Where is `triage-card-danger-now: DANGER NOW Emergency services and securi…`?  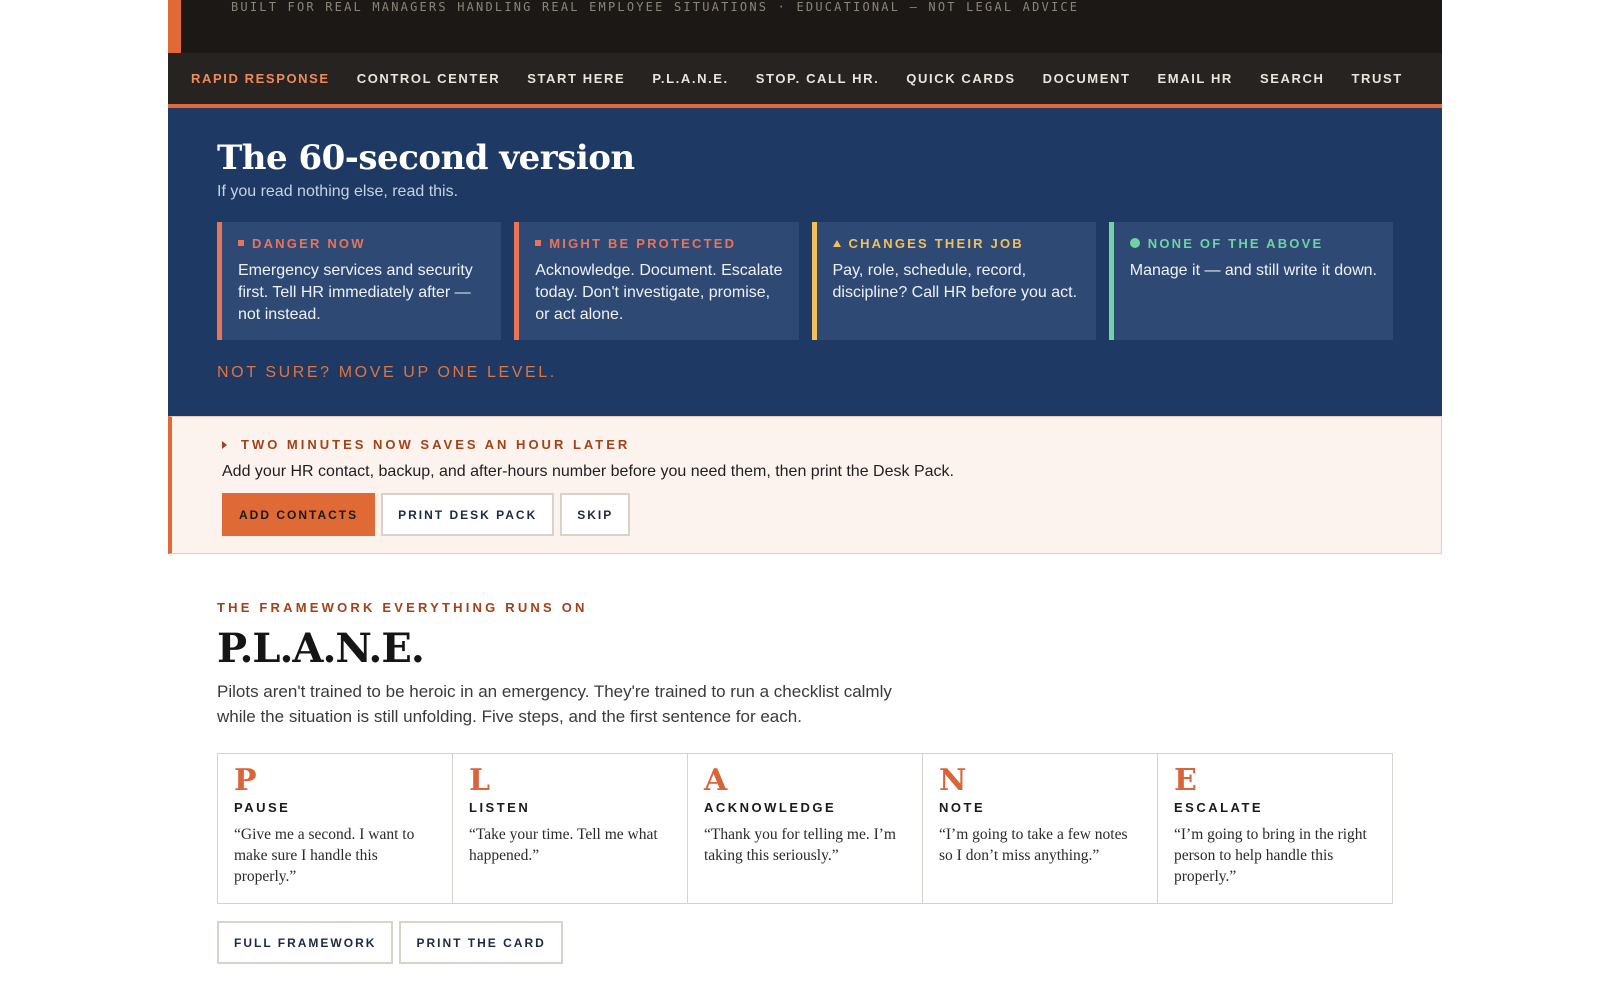 triage-card-danger-now: DANGER NOW Emergency services and securi… is located at coordinates (359, 280).